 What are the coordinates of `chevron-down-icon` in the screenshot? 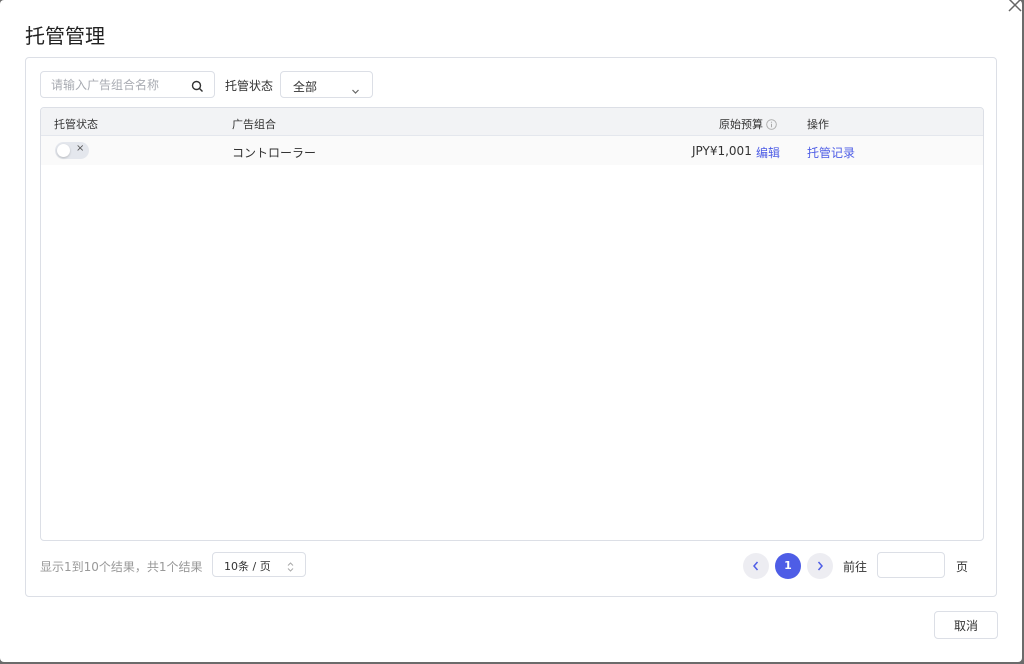 It's located at (355, 87).